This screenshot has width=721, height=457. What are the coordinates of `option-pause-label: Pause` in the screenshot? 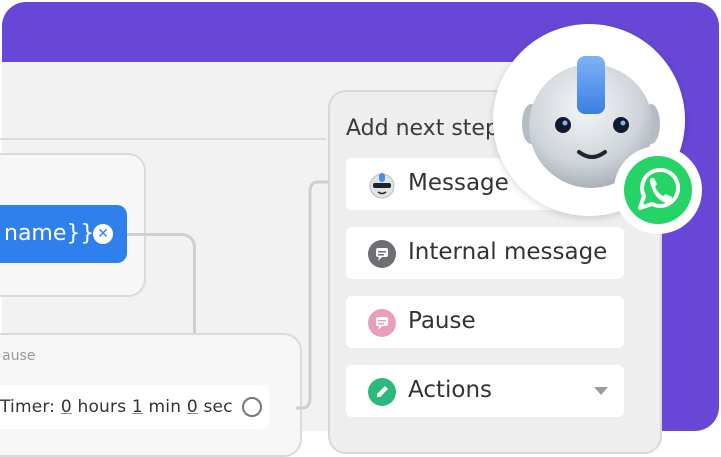 It's located at (442, 321).